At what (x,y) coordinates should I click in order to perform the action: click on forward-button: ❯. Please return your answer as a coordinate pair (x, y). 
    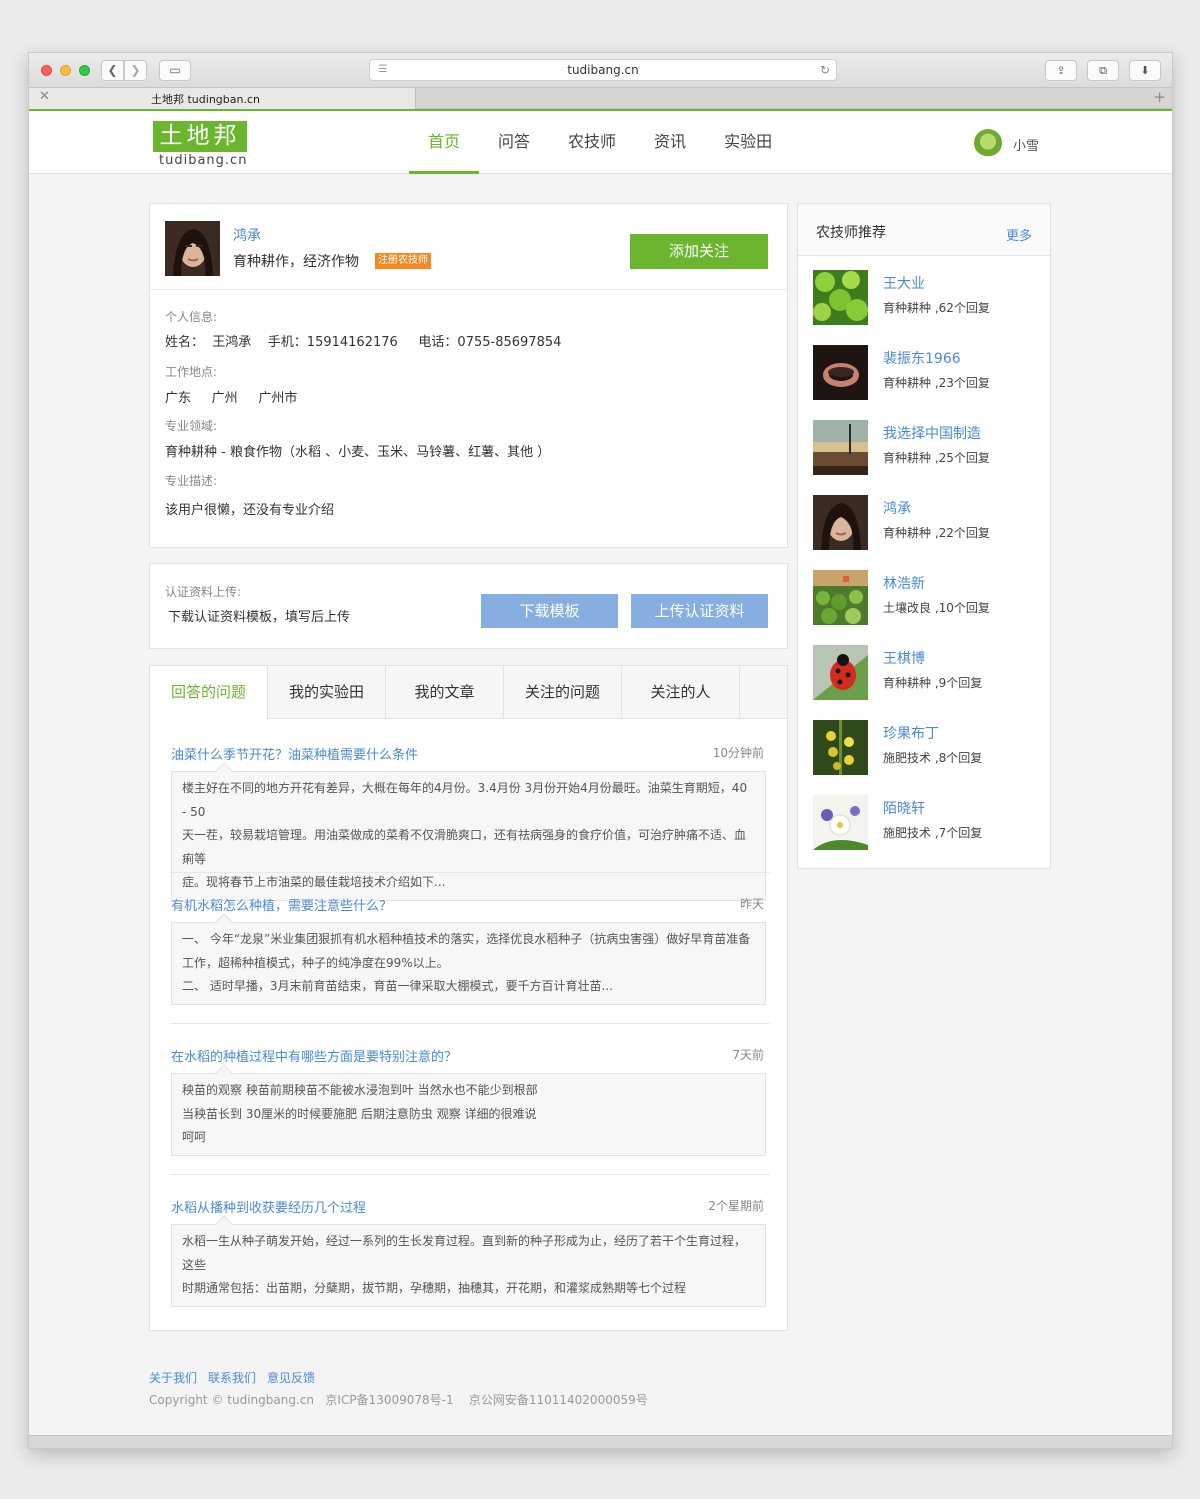
    Looking at the image, I should click on (135, 70).